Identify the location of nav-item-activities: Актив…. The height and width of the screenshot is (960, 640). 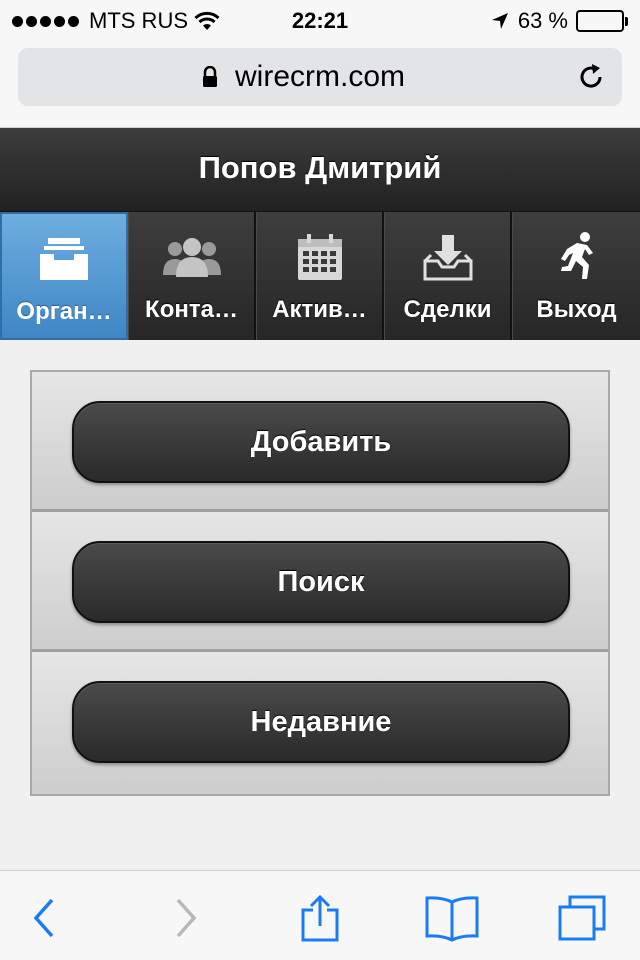
(320, 276).